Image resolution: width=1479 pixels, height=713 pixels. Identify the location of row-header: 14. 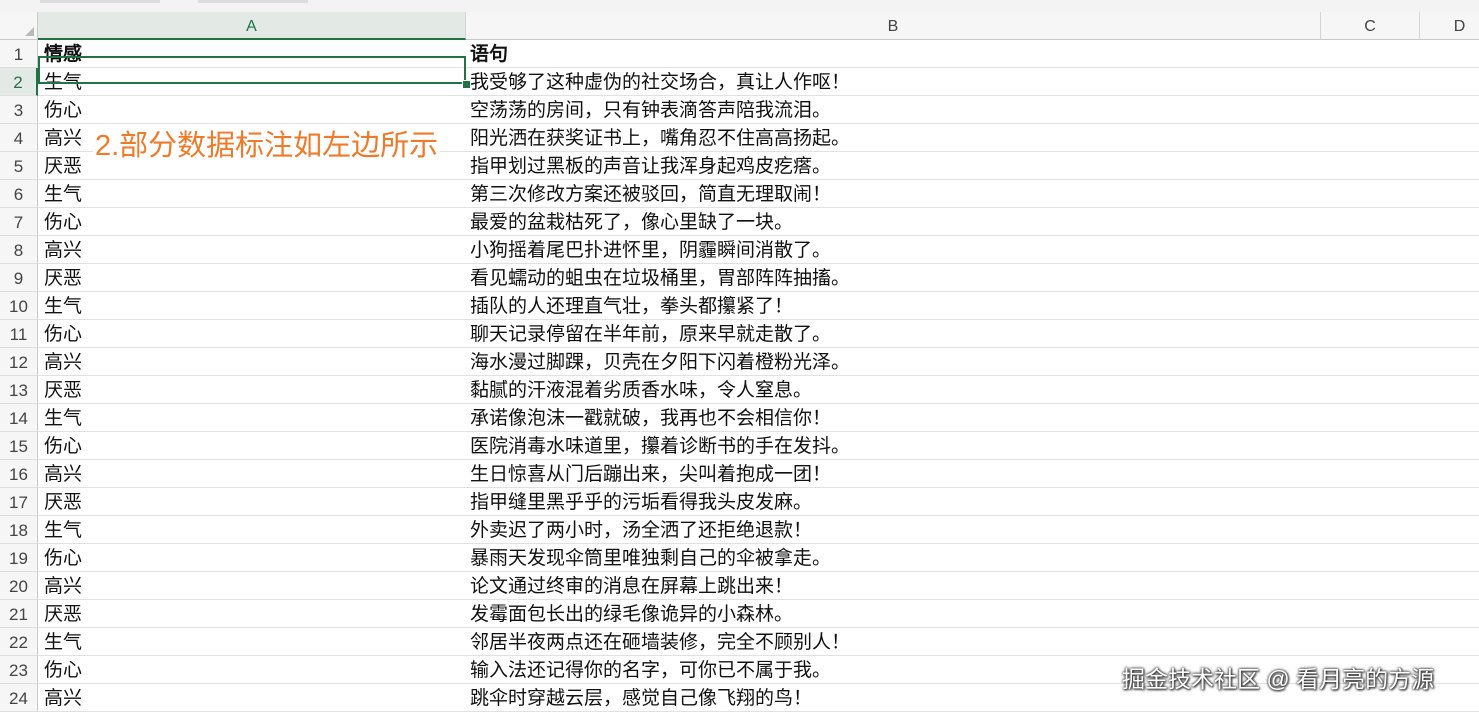
(19, 418).